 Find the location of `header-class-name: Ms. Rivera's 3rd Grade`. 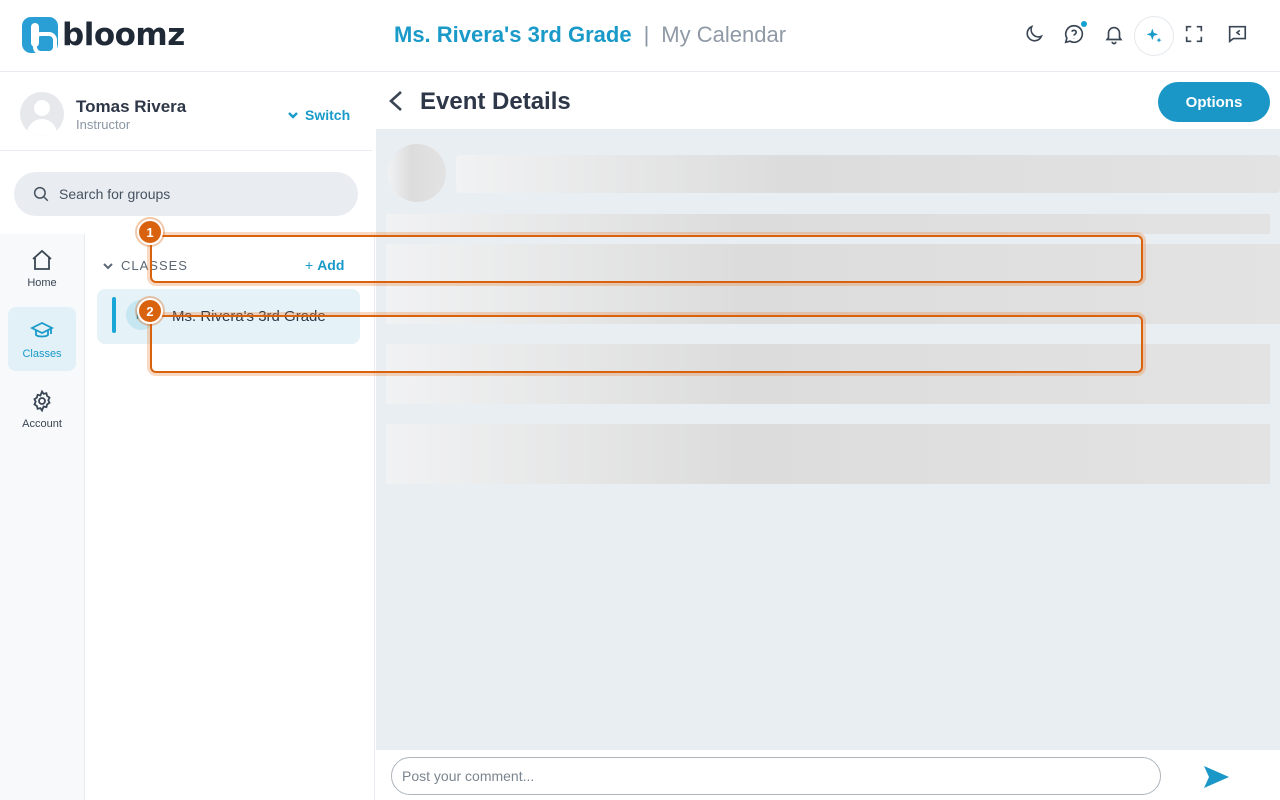

header-class-name: Ms. Rivera's 3rd Grade is located at coordinates (513, 35).